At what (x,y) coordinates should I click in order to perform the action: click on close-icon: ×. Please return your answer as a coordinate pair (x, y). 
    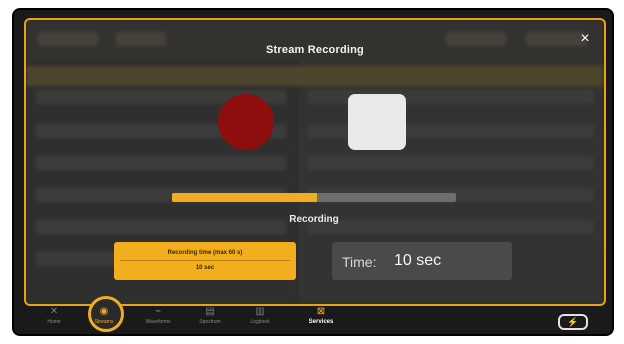
    Looking at the image, I should click on (585, 39).